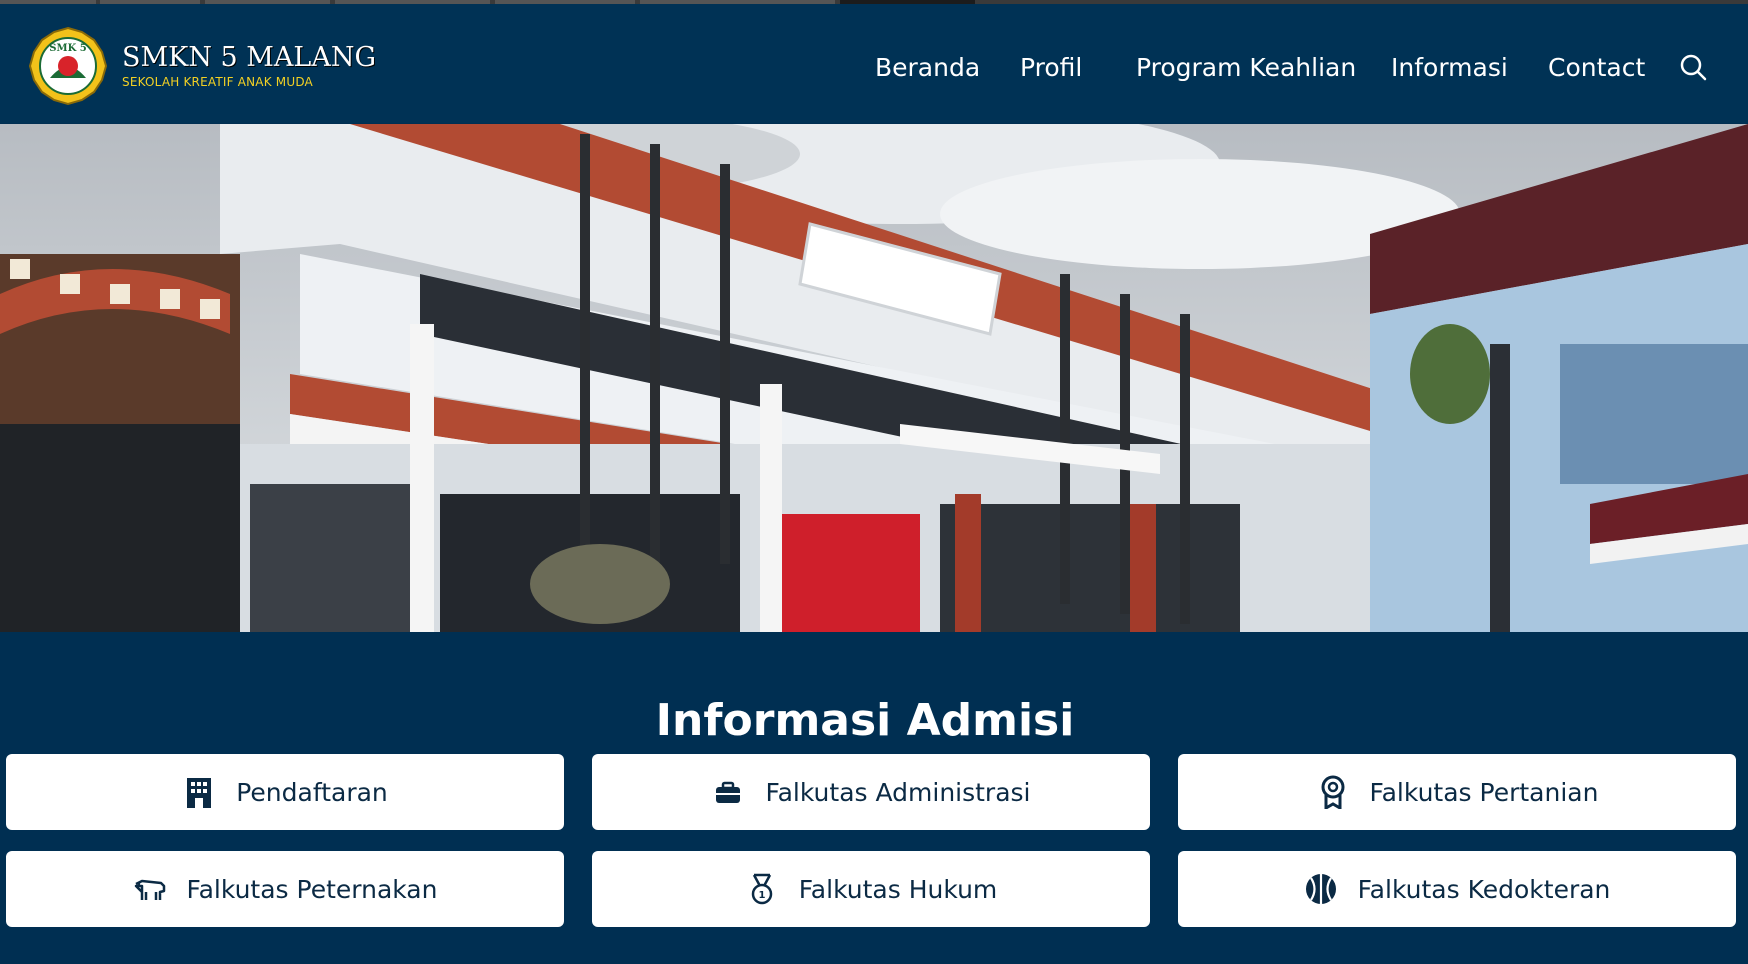  I want to click on briefcase-icon, so click(728, 792).